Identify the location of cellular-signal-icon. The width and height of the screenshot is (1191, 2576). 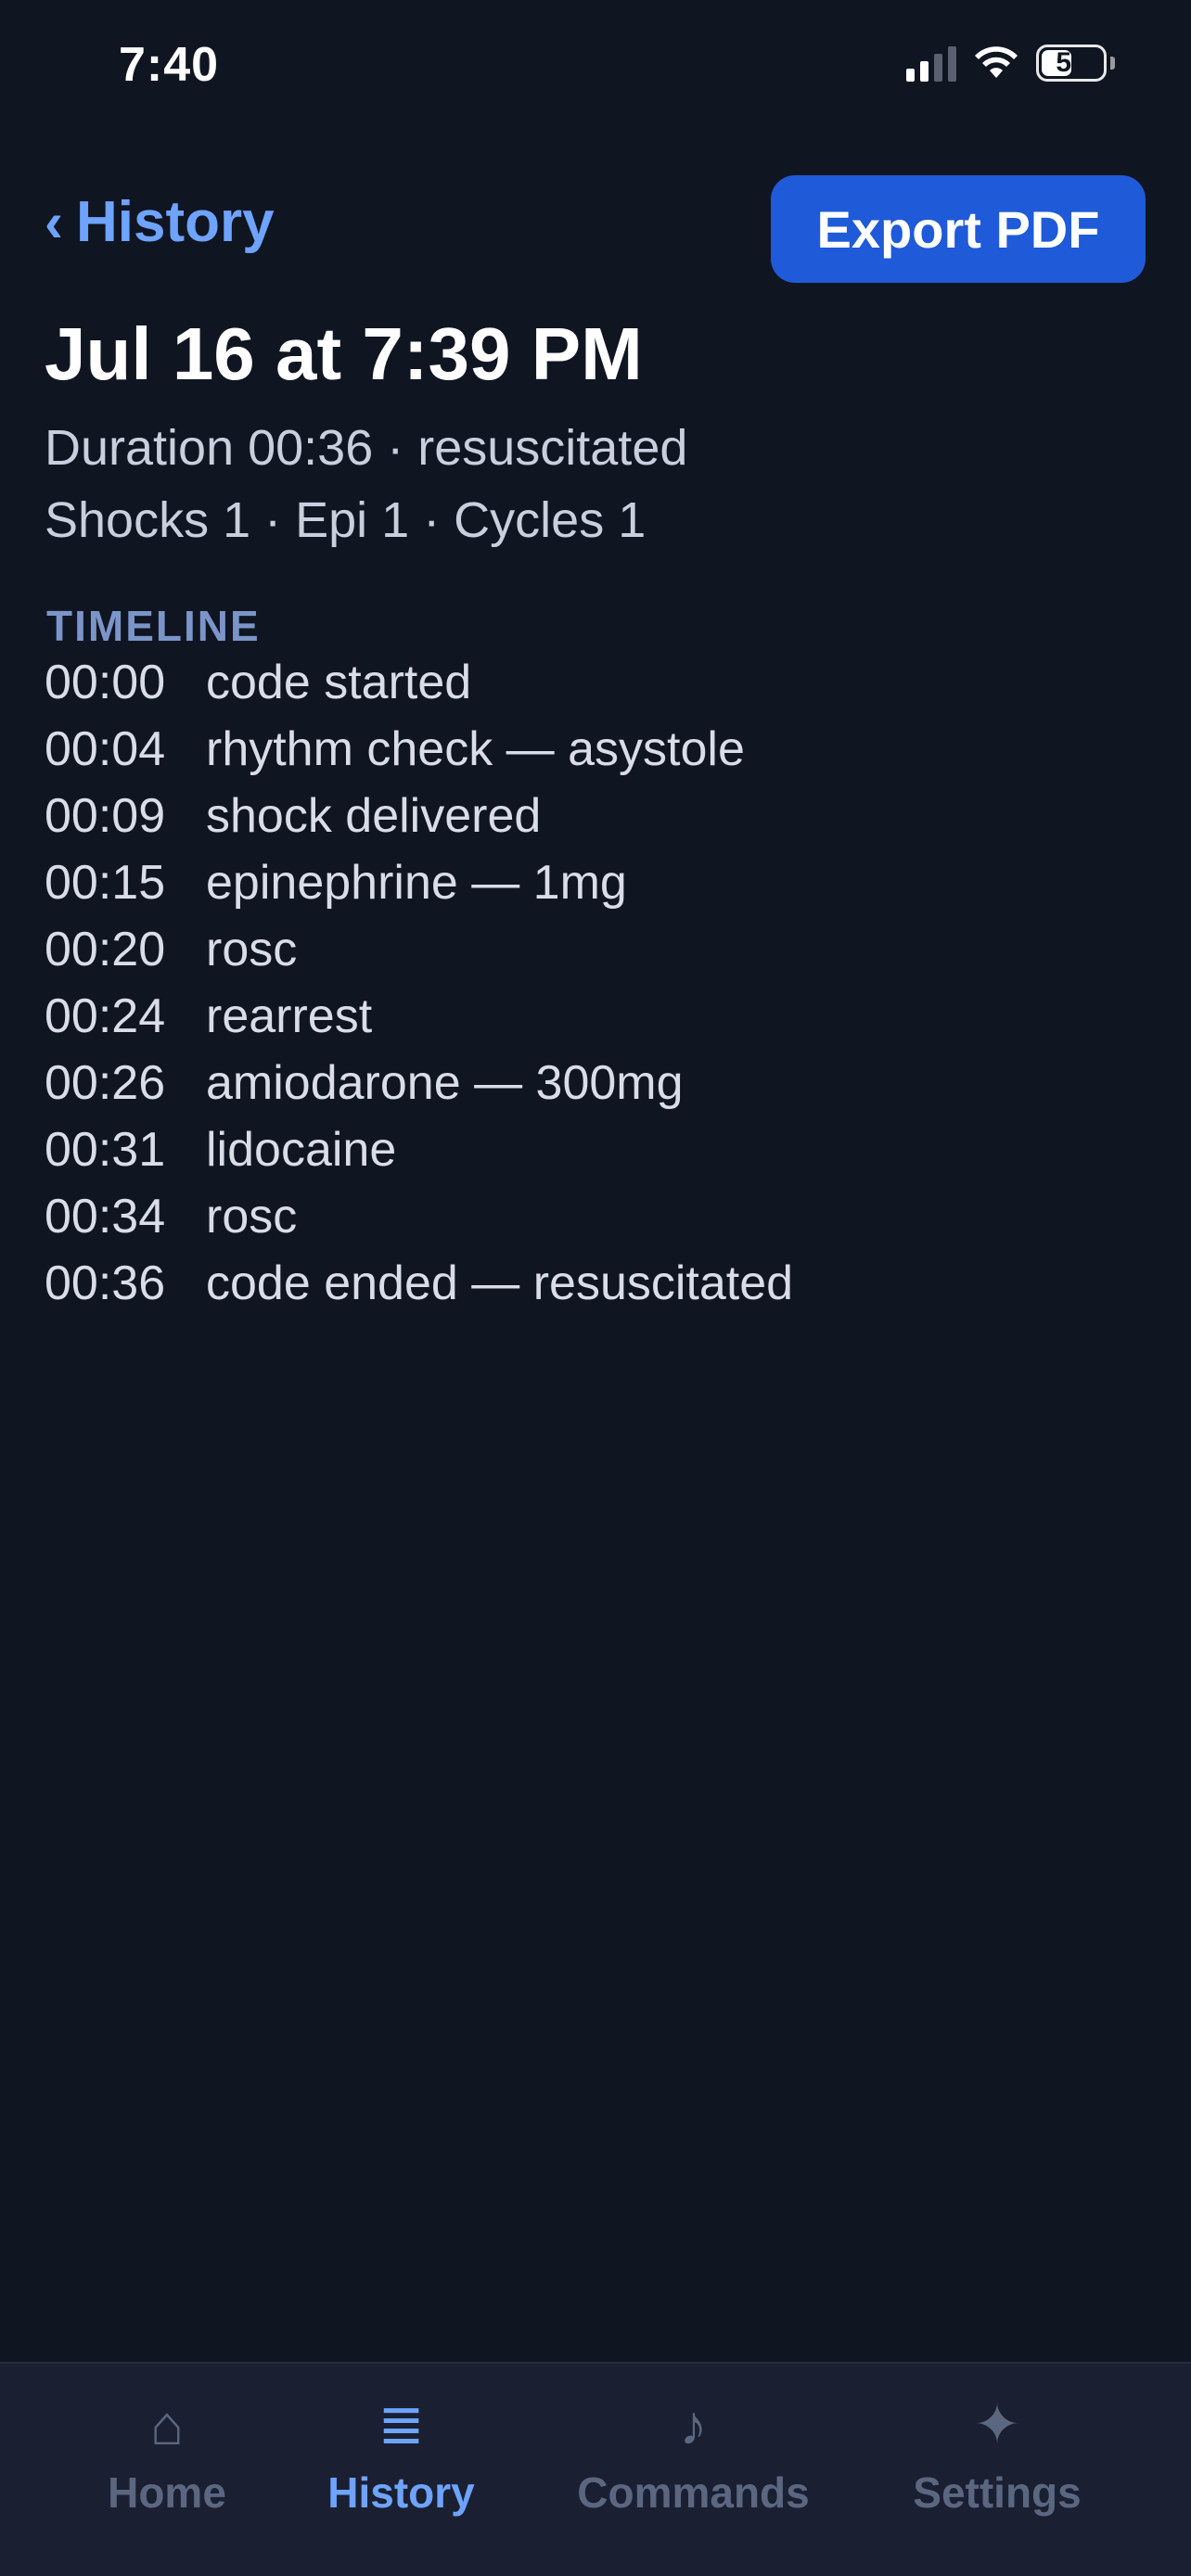
(931, 64).